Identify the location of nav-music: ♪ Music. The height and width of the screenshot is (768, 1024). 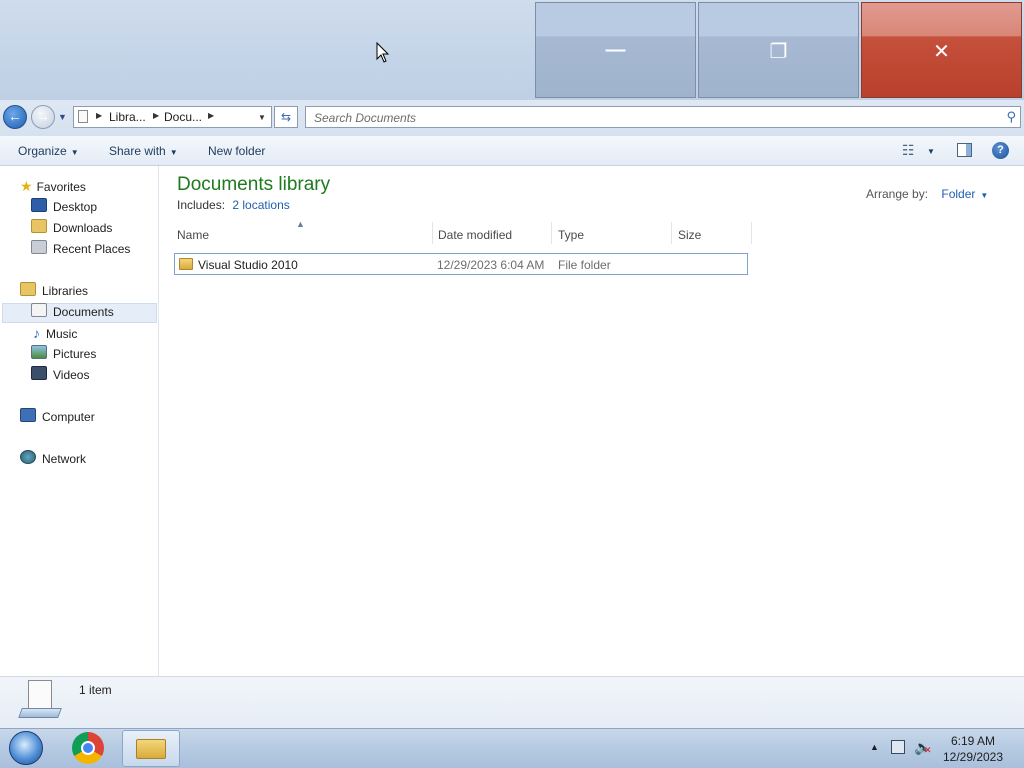
(54, 333).